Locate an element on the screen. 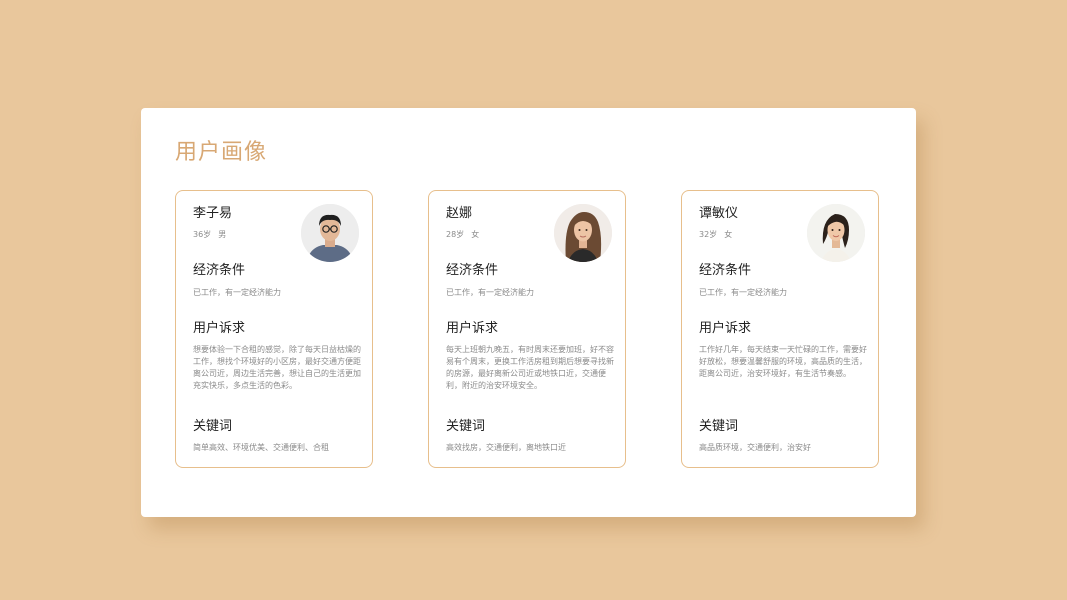 This screenshot has height=600, width=1067. persona-age: 36岁 is located at coordinates (202, 234).